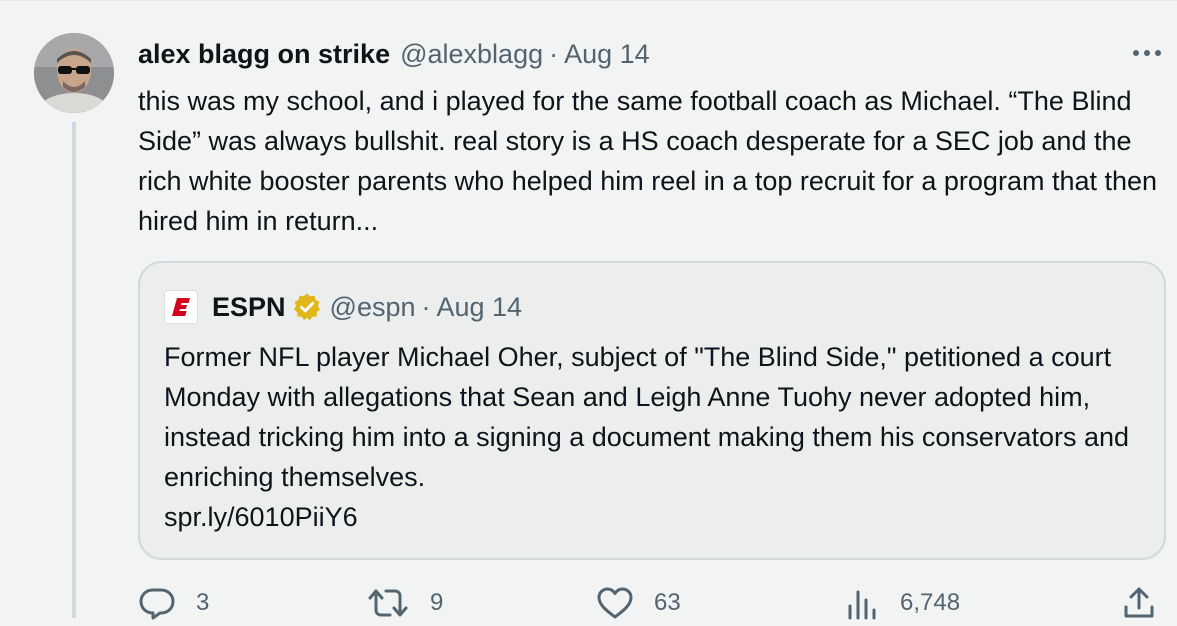 Image resolution: width=1177 pixels, height=626 pixels. I want to click on retweet-button: 9, so click(404, 603).